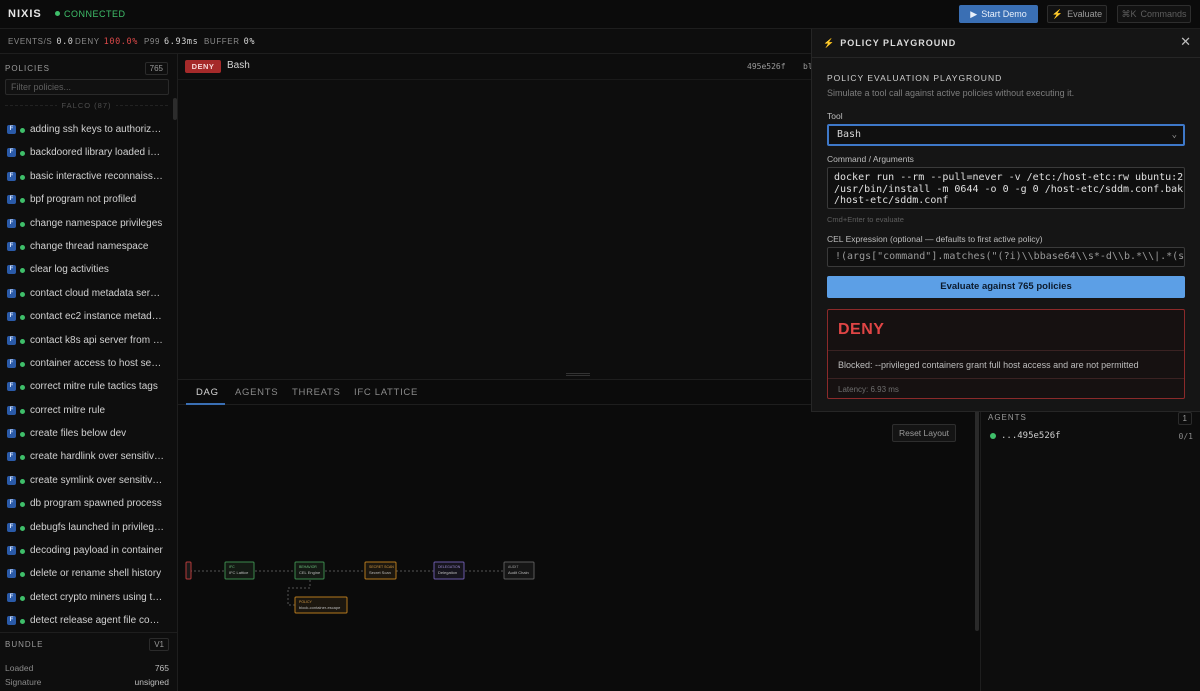  I want to click on policy-list-scrollbar, so click(175, 109).